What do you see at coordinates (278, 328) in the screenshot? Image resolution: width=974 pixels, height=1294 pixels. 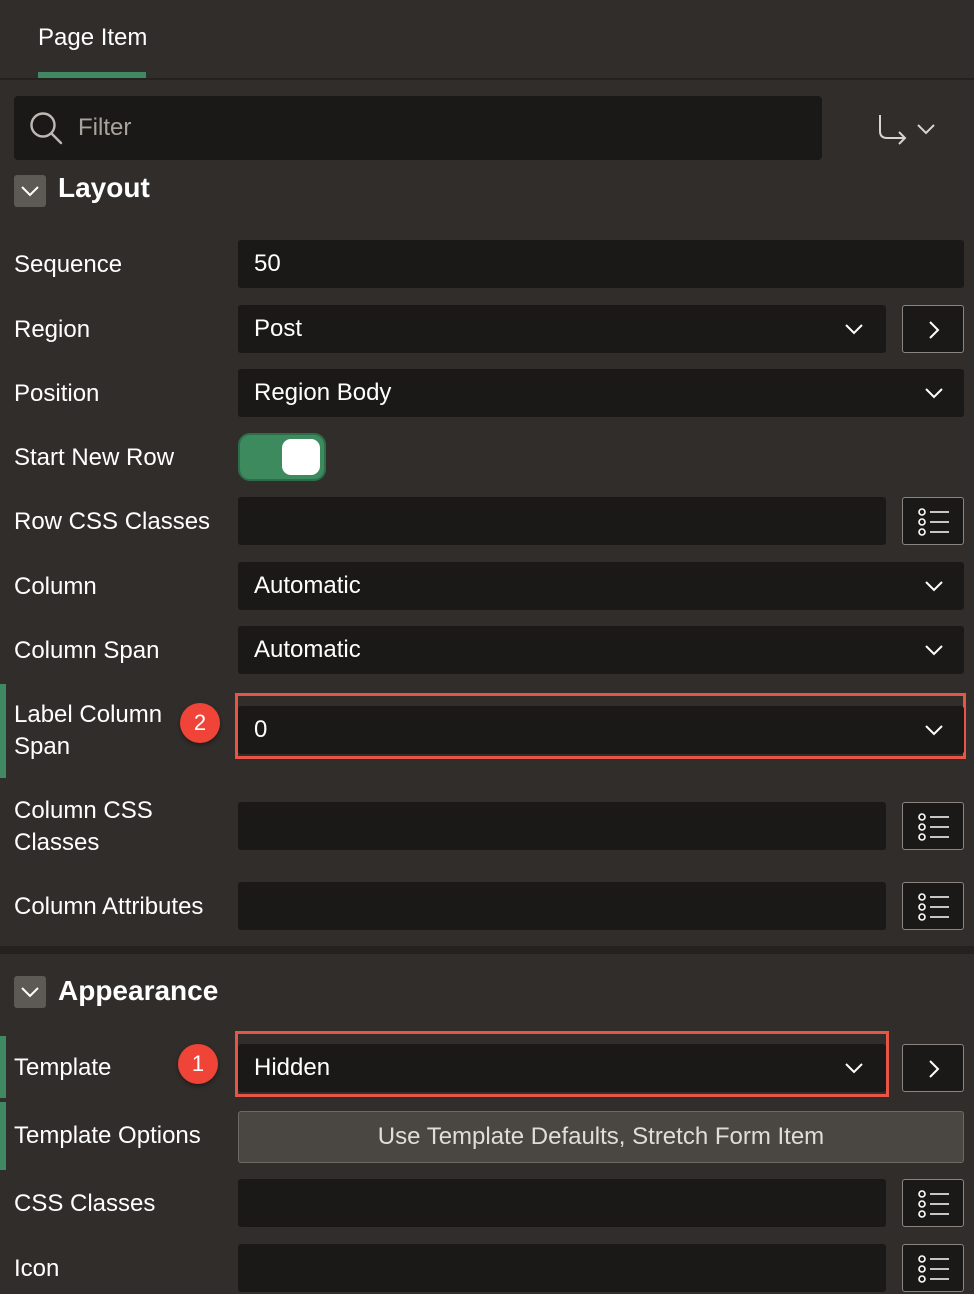 I see `region-value: Post` at bounding box center [278, 328].